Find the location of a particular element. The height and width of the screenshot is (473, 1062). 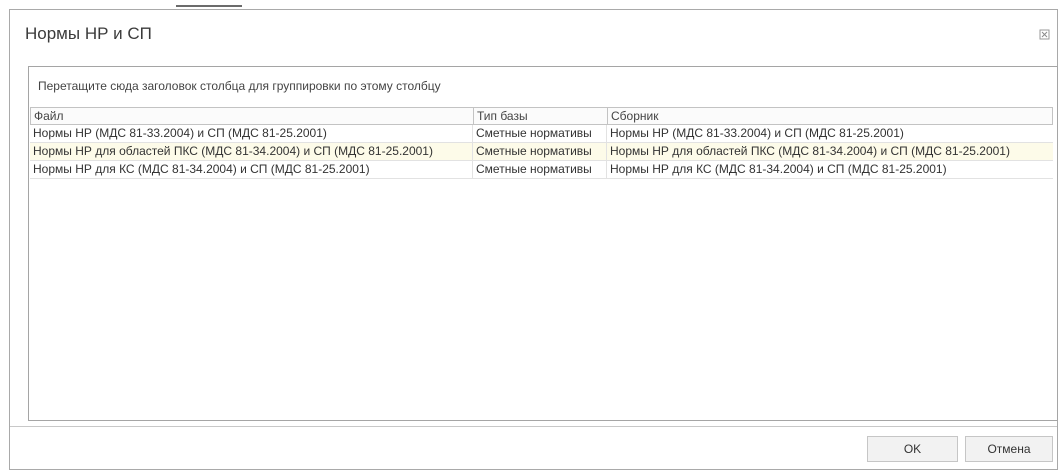

footer-divider is located at coordinates (533, 426).